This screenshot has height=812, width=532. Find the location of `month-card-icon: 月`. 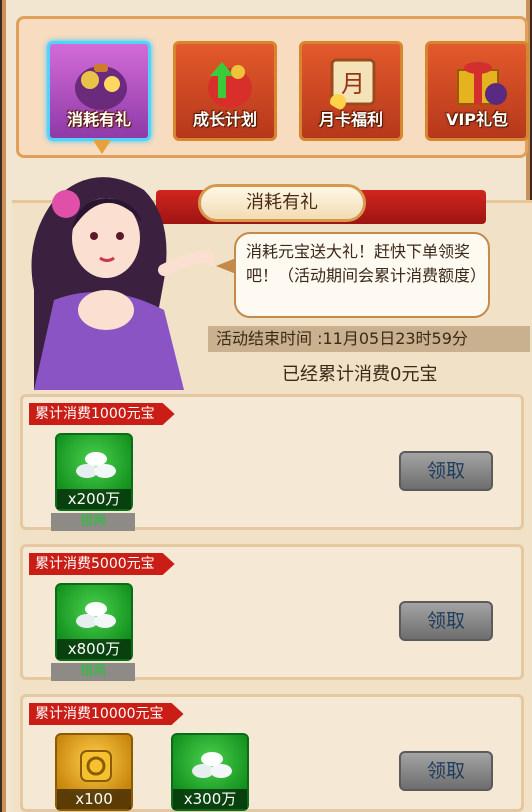

month-card-icon: 月 is located at coordinates (353, 84).